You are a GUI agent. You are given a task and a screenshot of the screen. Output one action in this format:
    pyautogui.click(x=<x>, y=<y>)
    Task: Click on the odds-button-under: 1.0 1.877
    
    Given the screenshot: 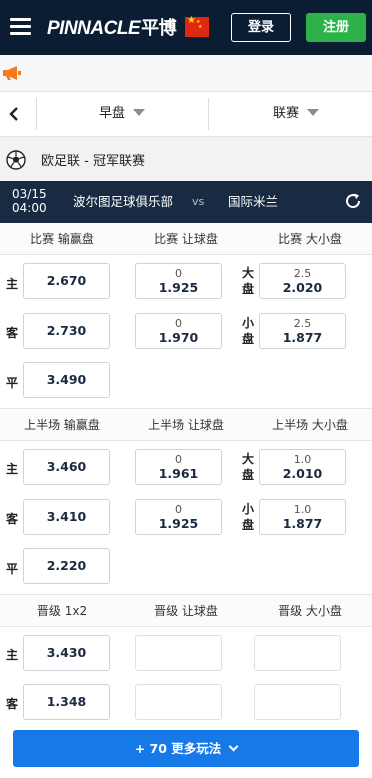 What is the action you would take?
    pyautogui.click(x=302, y=517)
    